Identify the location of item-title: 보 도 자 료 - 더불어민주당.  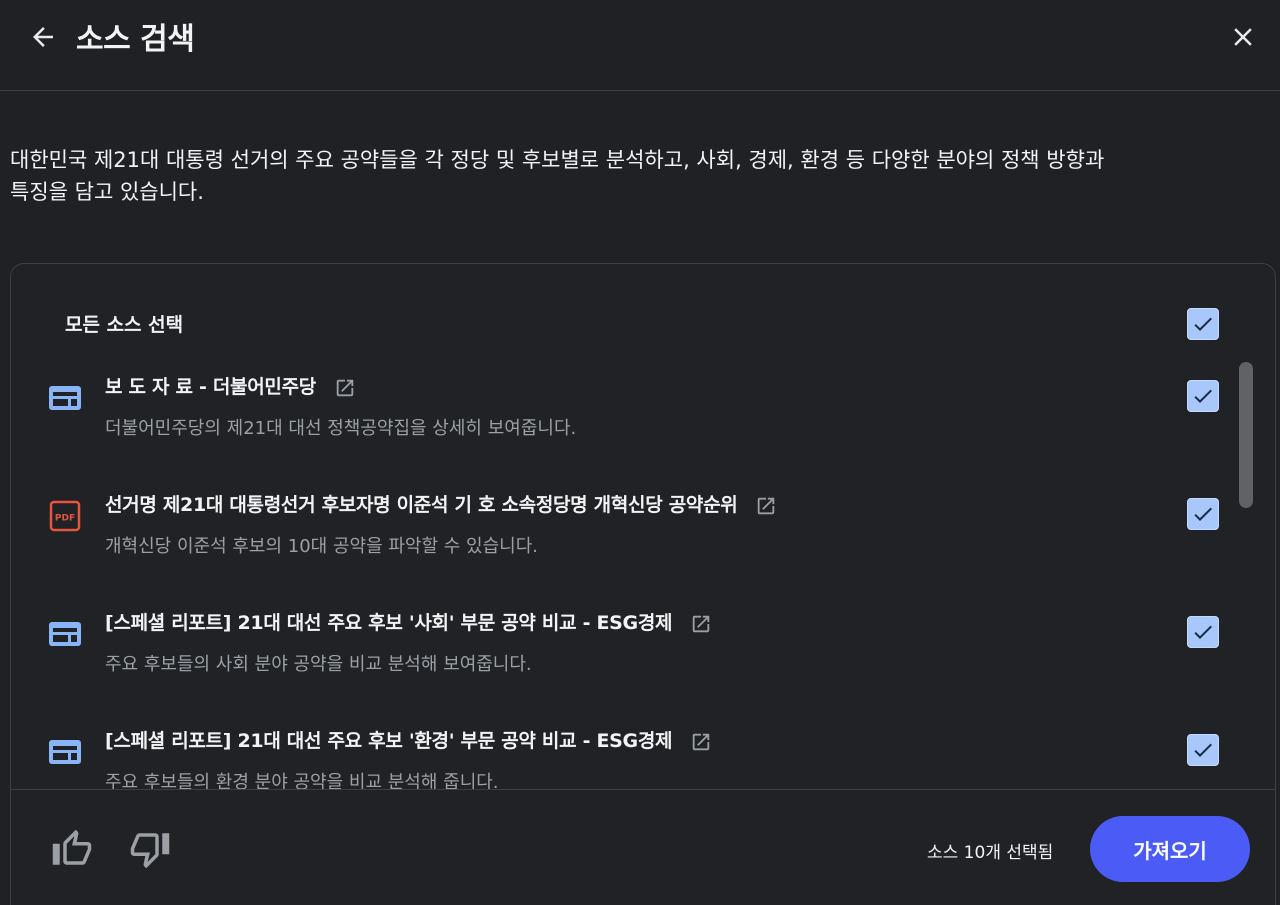
(230, 385).